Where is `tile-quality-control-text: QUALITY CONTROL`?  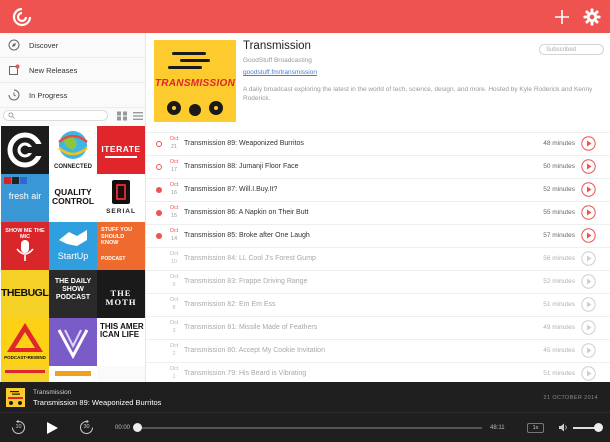 tile-quality-control-text: QUALITY CONTROL is located at coordinates (73, 196).